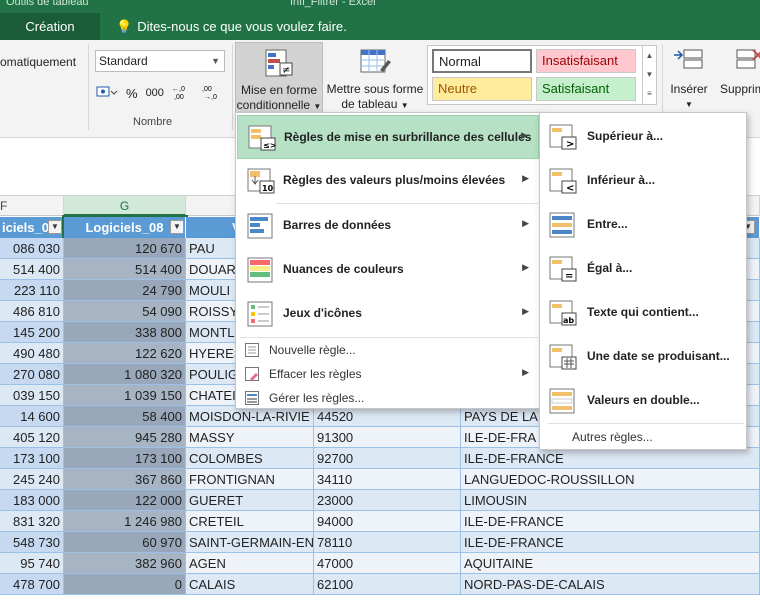  What do you see at coordinates (250, 584) in the screenshot?
I see `table-cell: CALAIS` at bounding box center [250, 584].